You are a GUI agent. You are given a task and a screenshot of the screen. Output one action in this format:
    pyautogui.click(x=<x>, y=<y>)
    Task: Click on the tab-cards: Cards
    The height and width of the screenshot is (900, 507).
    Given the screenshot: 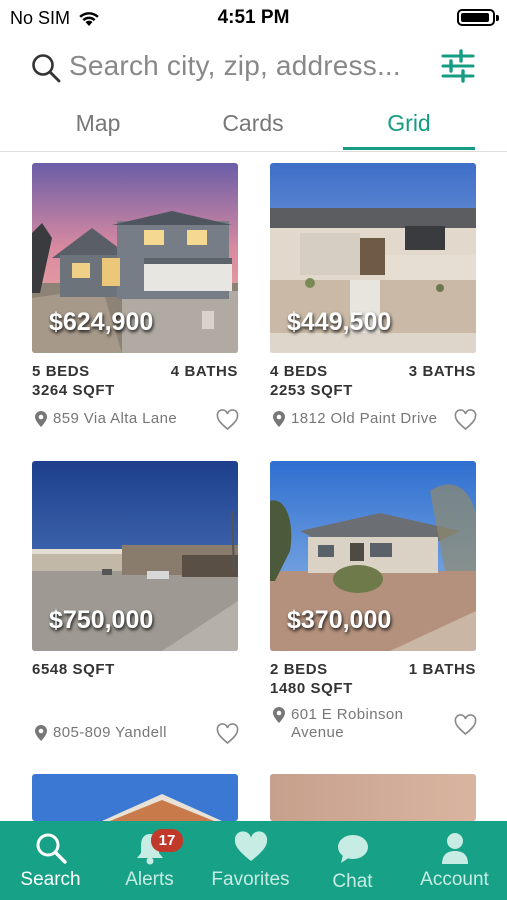 What is the action you would take?
    pyautogui.click(x=253, y=123)
    